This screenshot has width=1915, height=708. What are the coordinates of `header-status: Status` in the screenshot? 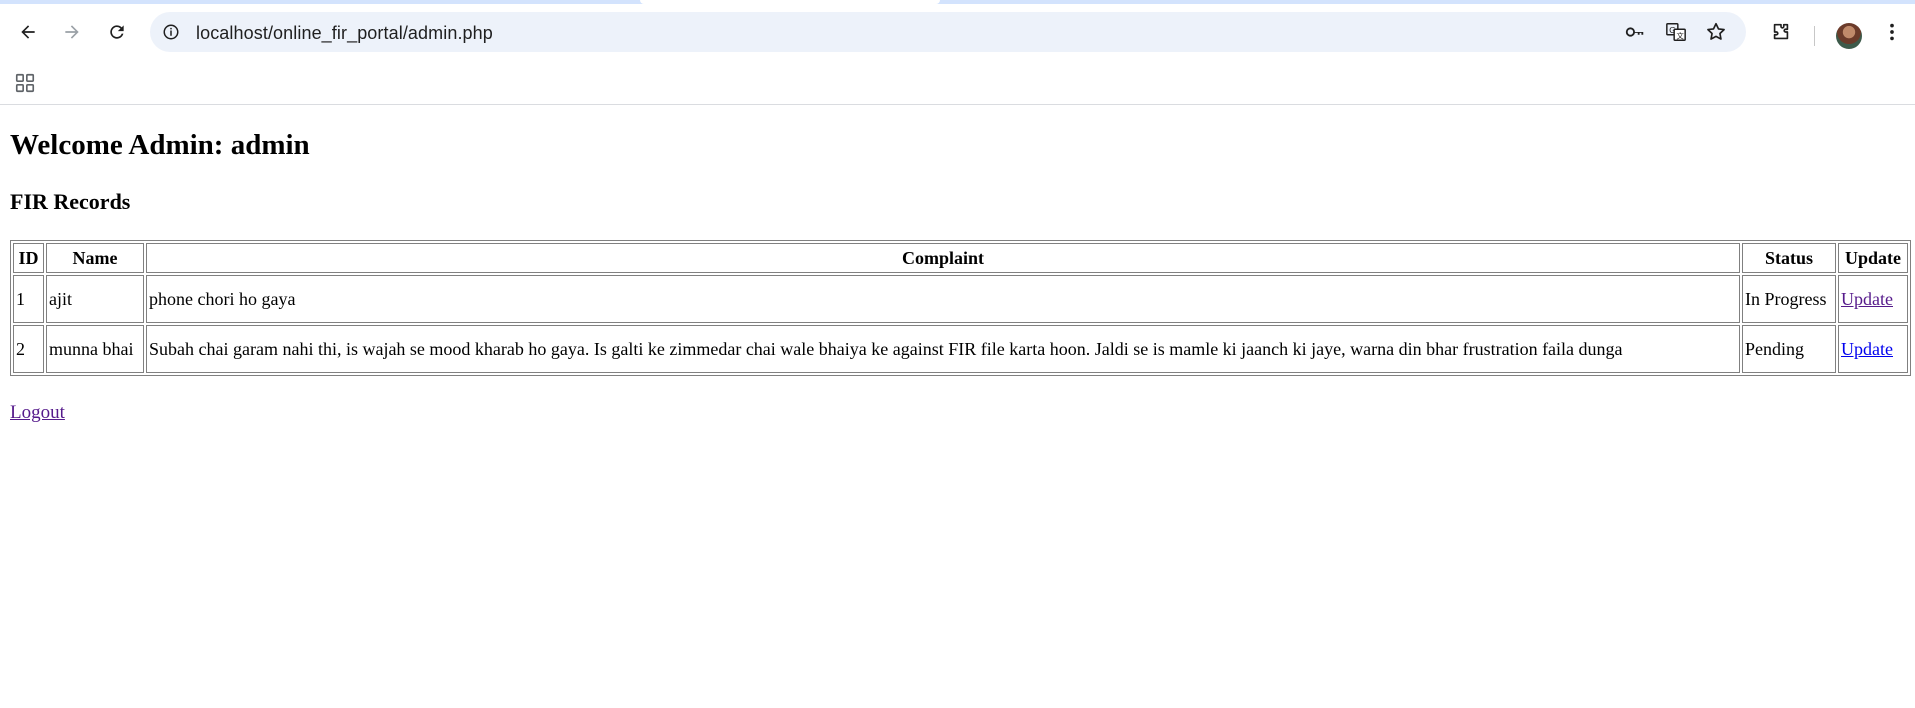 It's located at (1789, 258).